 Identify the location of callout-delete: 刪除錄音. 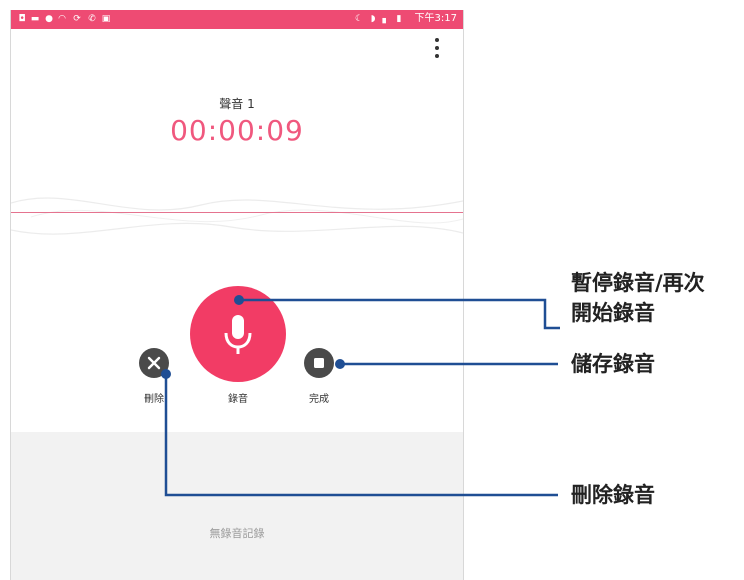
(613, 495).